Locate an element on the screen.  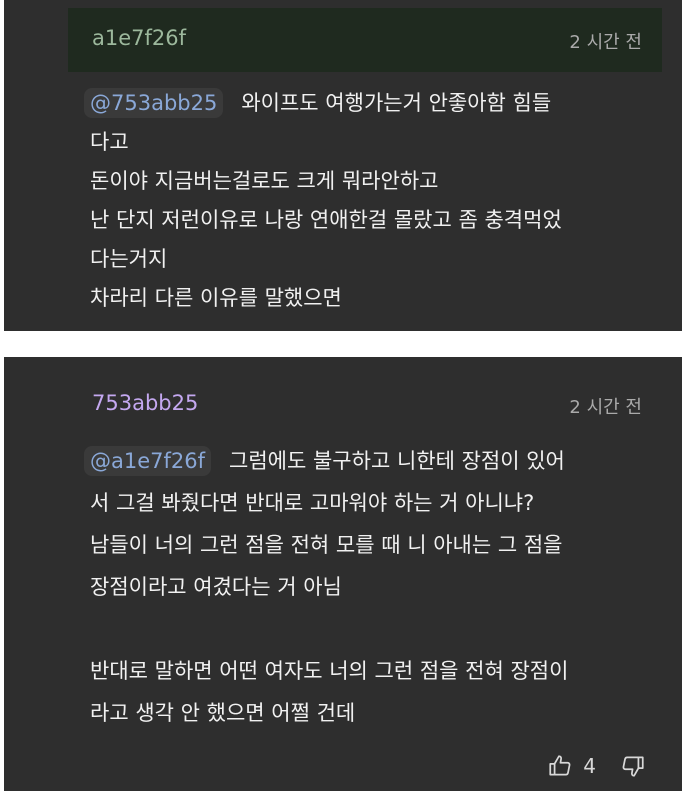
thumbs-down-icon is located at coordinates (633, 766).